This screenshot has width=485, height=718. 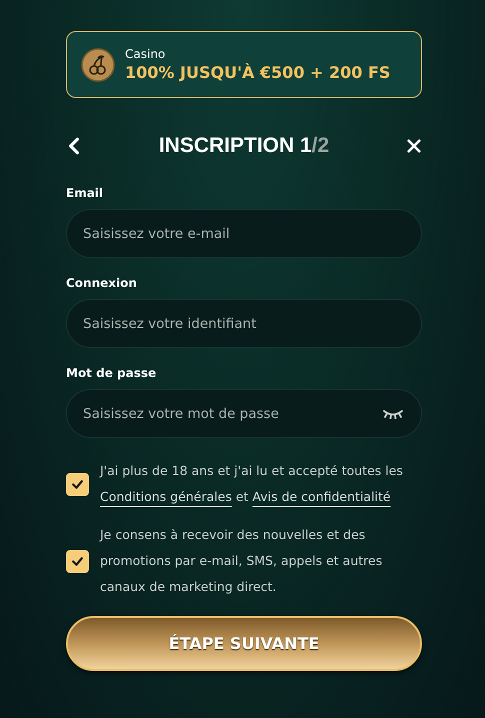 What do you see at coordinates (244, 323) in the screenshot?
I see `input-field: Saisissez votre identifiant` at bounding box center [244, 323].